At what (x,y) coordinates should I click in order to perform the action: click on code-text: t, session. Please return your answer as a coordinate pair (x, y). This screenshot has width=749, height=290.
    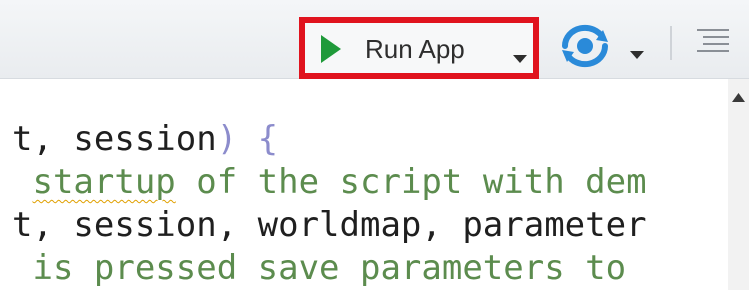
    Looking at the image, I should click on (114, 139).